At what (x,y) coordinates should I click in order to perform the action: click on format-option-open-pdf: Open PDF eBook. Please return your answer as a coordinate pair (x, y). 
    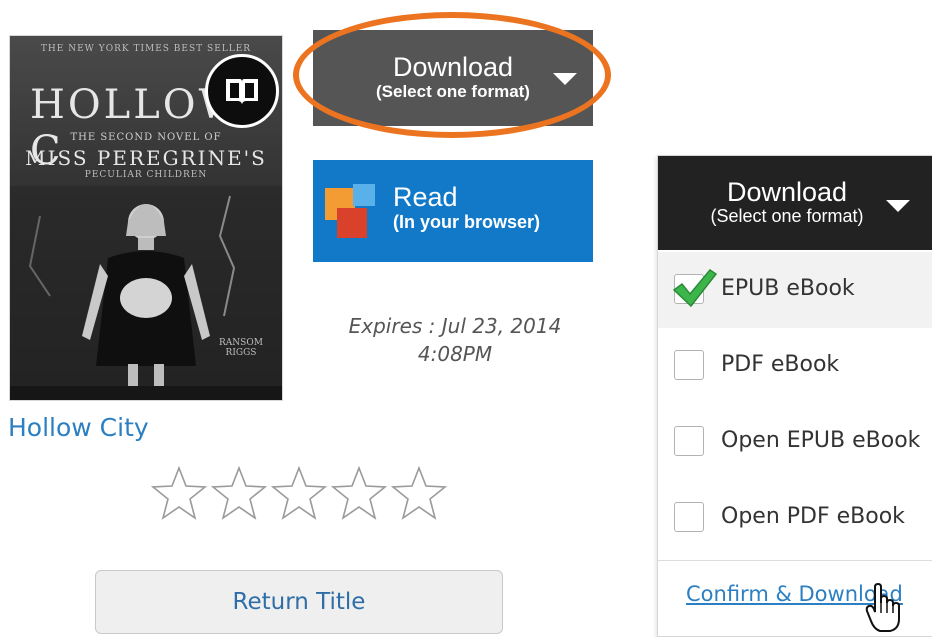
    Looking at the image, I should click on (795, 518).